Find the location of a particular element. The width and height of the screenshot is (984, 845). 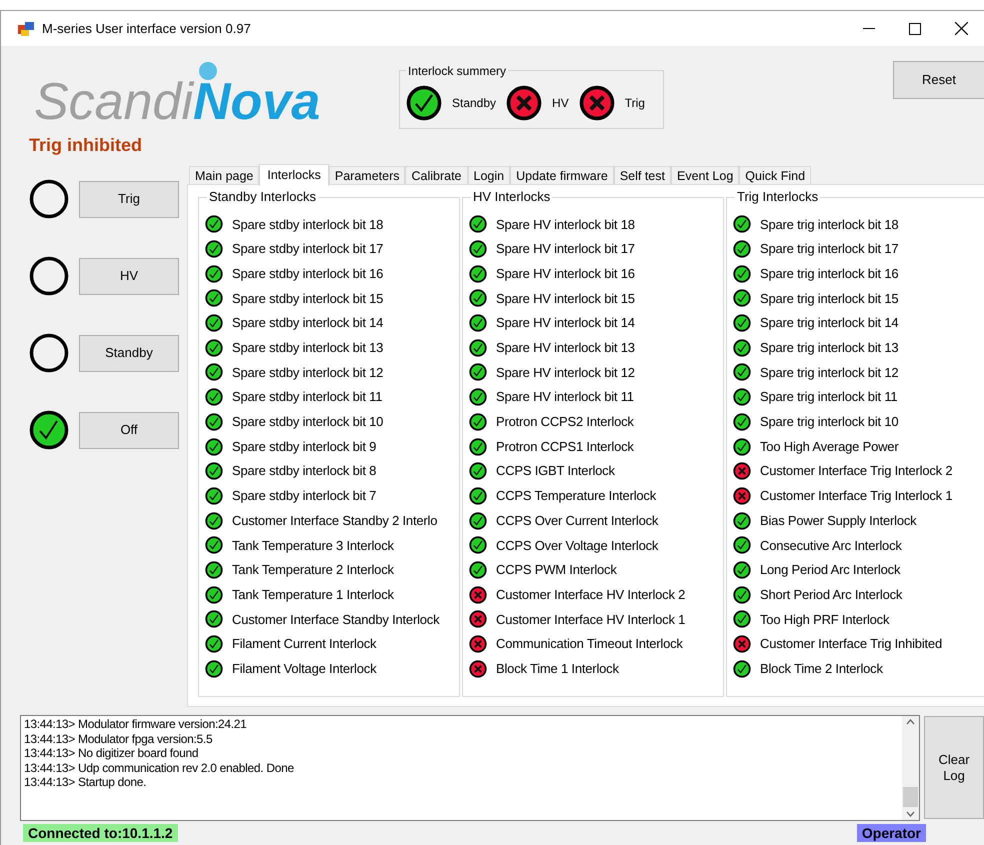

interlock-label: Spare HV interlock bit 13 is located at coordinates (565, 348).